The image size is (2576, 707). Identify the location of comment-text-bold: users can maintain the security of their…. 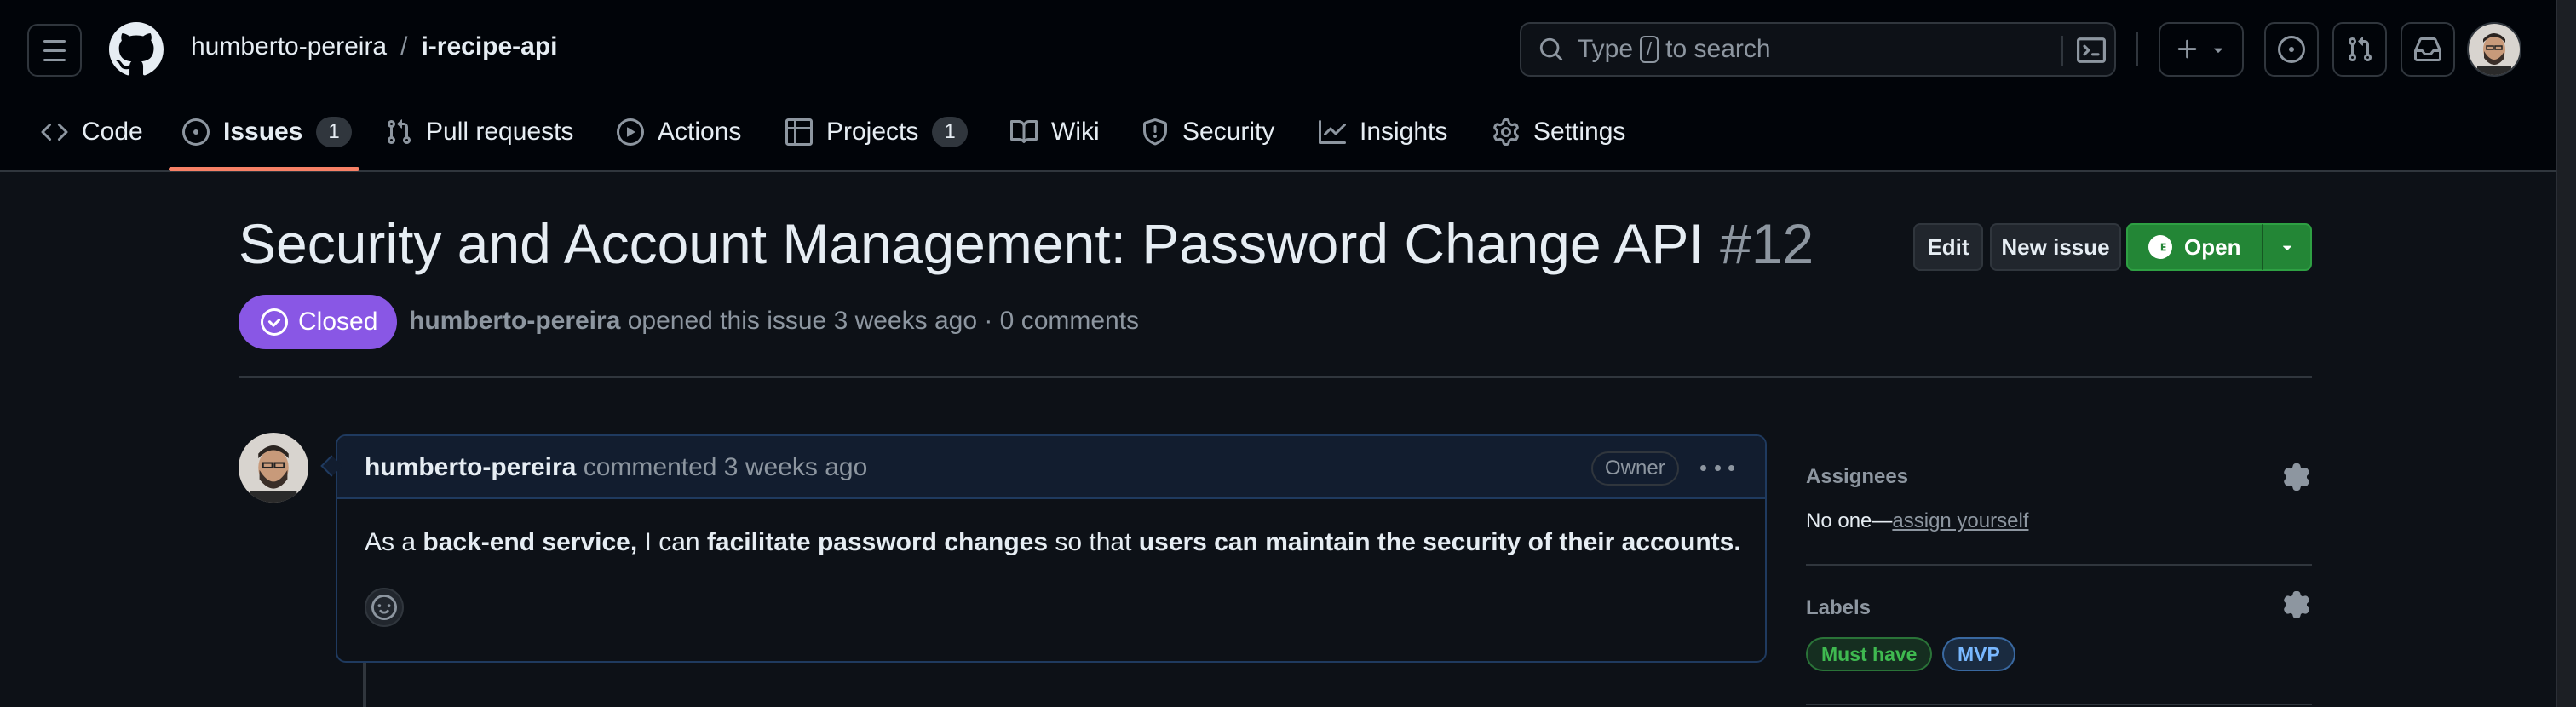
(1440, 542).